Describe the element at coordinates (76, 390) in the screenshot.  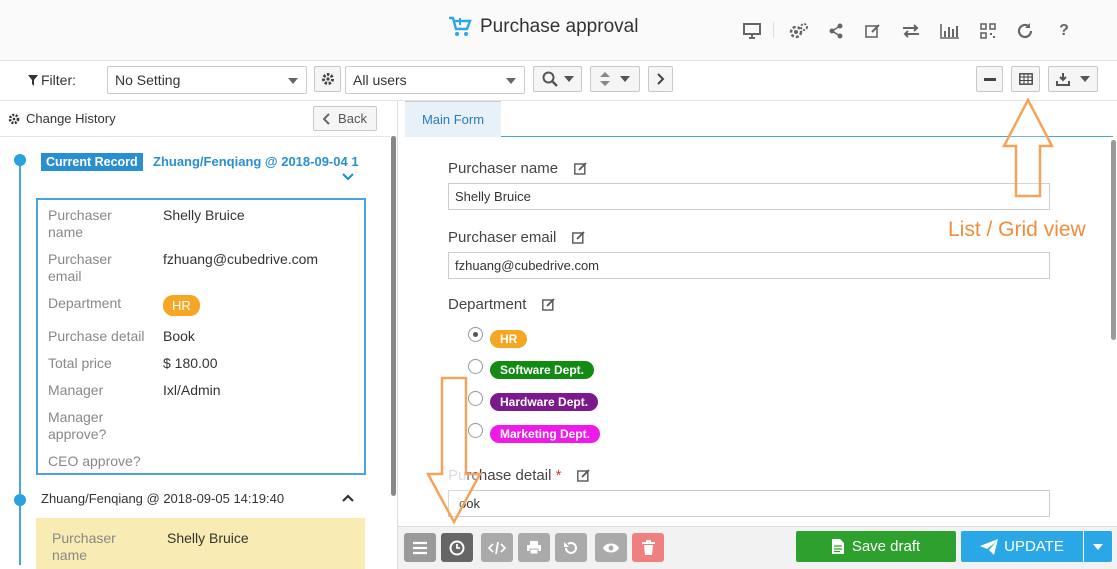
I see `field-label: Manager` at that location.